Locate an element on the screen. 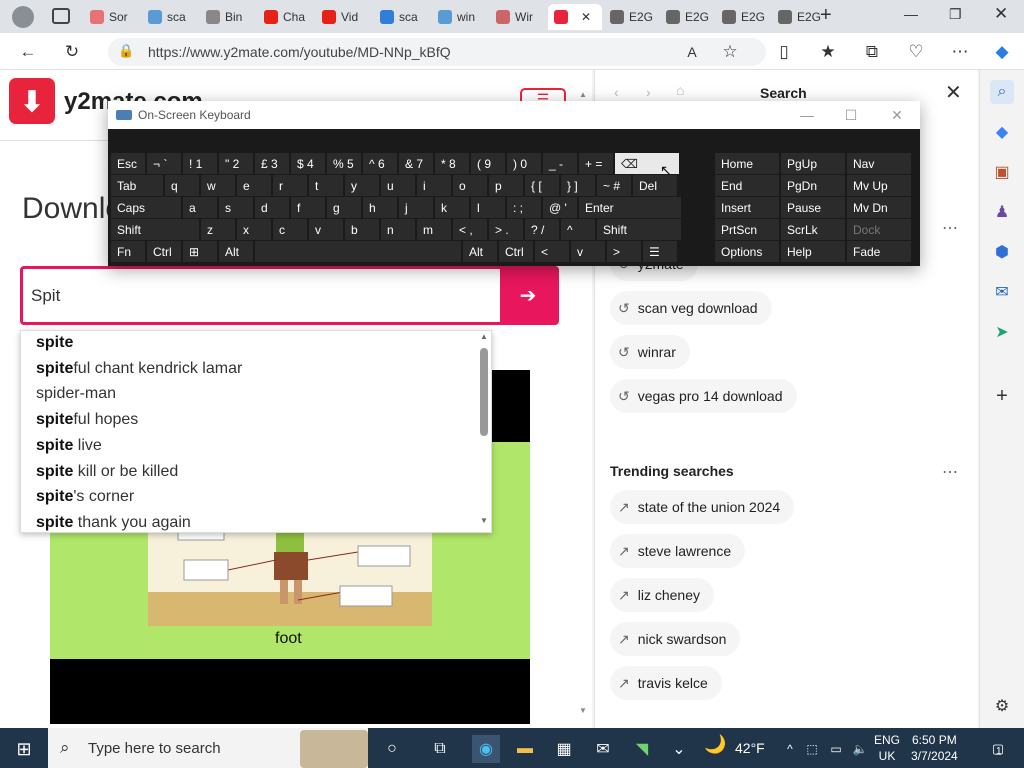 This screenshot has height=768, width=1024. keyboard-key: d is located at coordinates (272, 207).